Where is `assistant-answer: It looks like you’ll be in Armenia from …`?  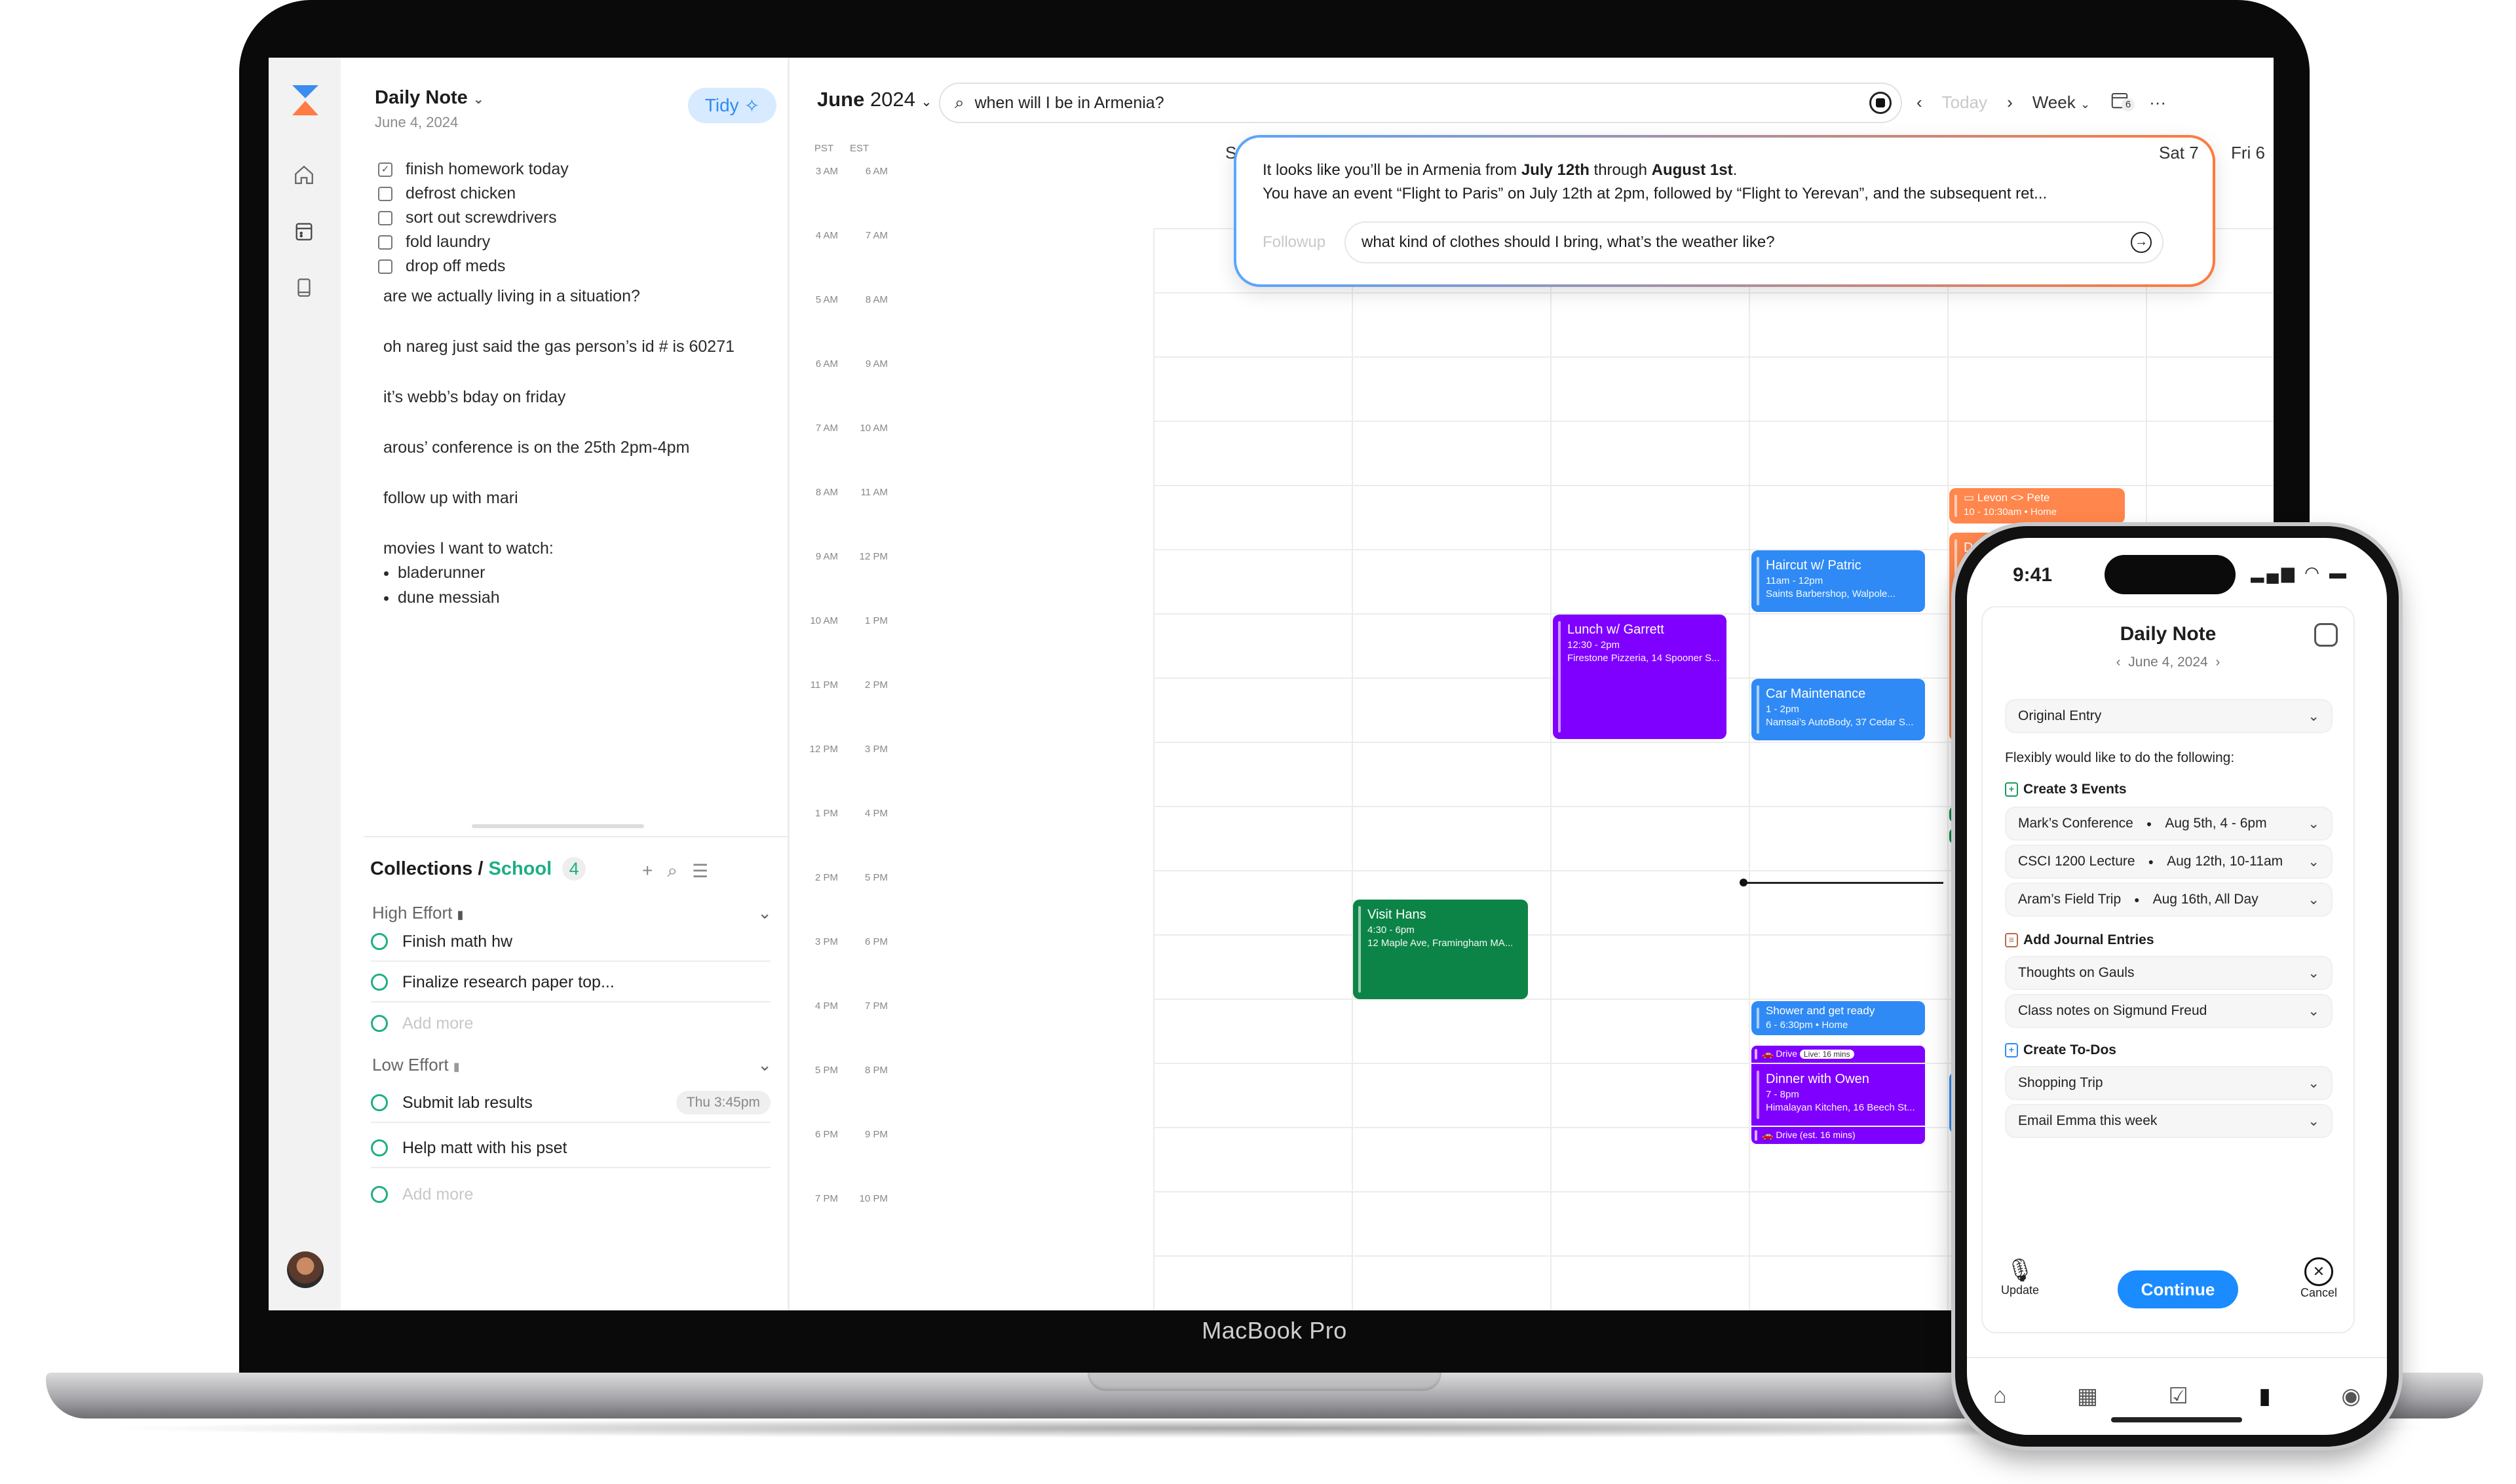
assistant-answer: It looks like you’ll be in Armenia from … is located at coordinates (1500, 170).